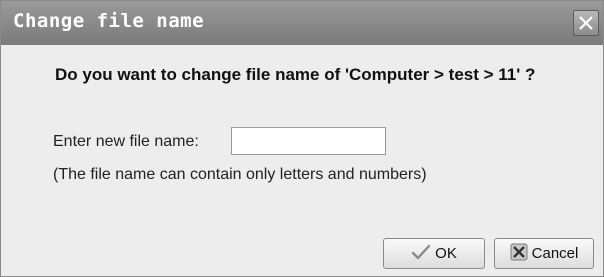  I want to click on checkmark-icon, so click(421, 254).